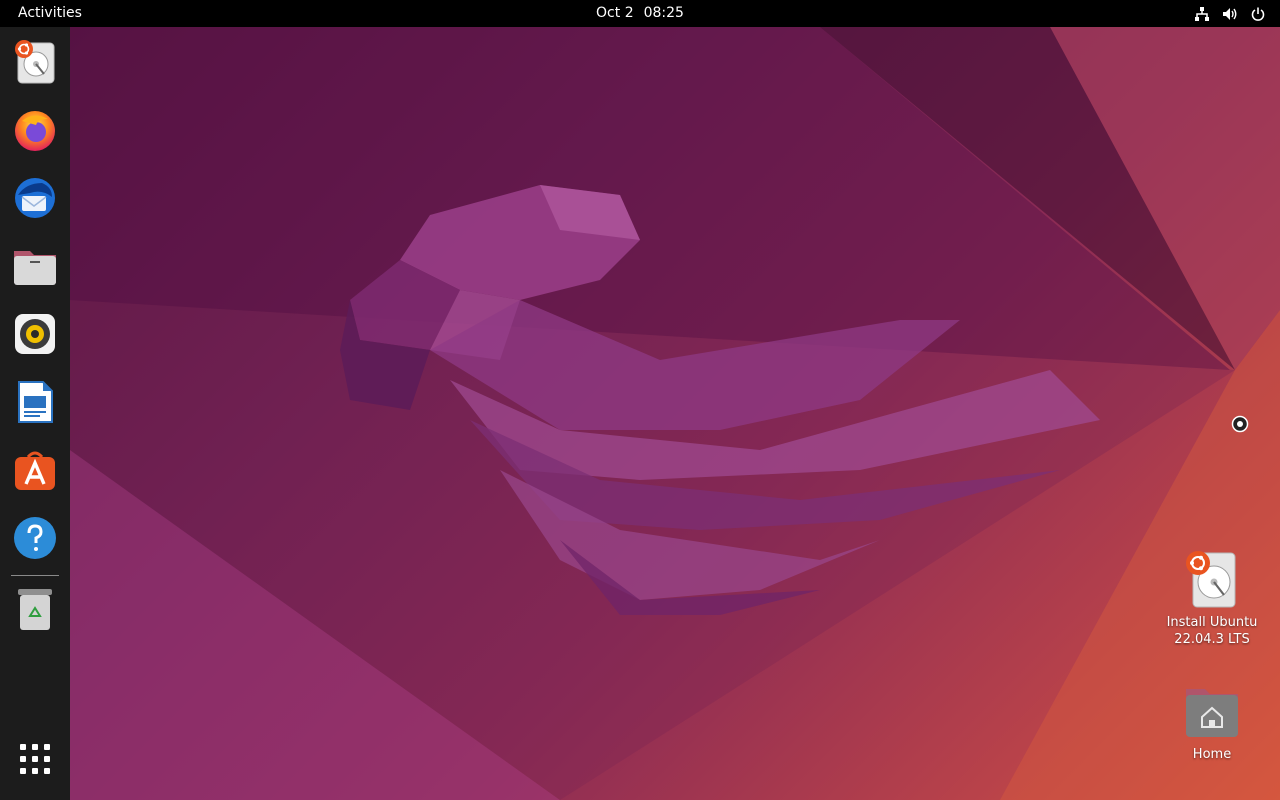 The image size is (1280, 800). Describe the element at coordinates (35, 575) in the screenshot. I see `dock-separator` at that location.